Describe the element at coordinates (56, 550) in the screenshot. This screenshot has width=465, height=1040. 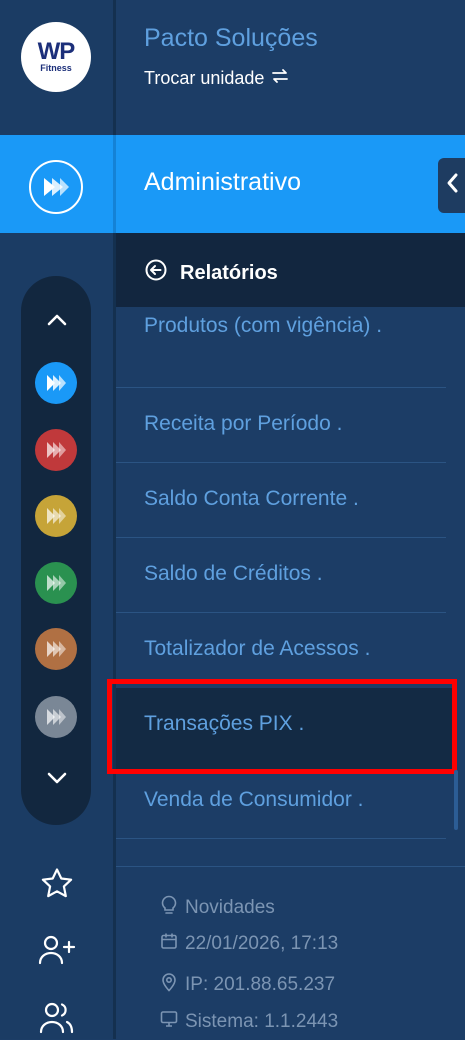
I see `app-switcher-panel` at that location.